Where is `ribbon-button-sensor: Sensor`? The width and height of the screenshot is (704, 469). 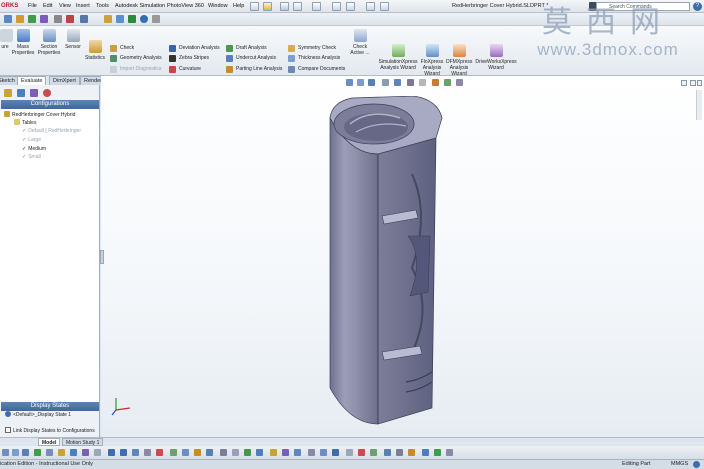
ribbon-button-sensor: Sensor is located at coordinates (73, 50).